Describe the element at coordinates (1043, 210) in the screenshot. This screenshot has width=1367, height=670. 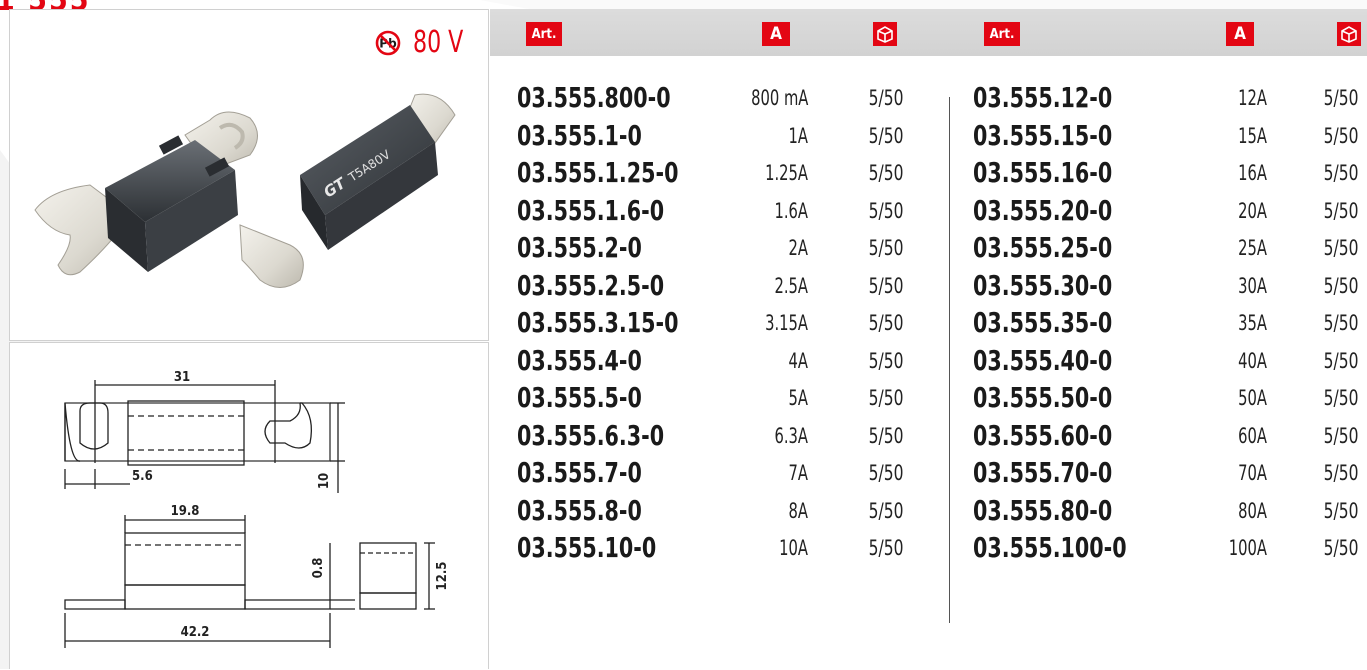
I see `article-number: 03.555.20-0` at that location.